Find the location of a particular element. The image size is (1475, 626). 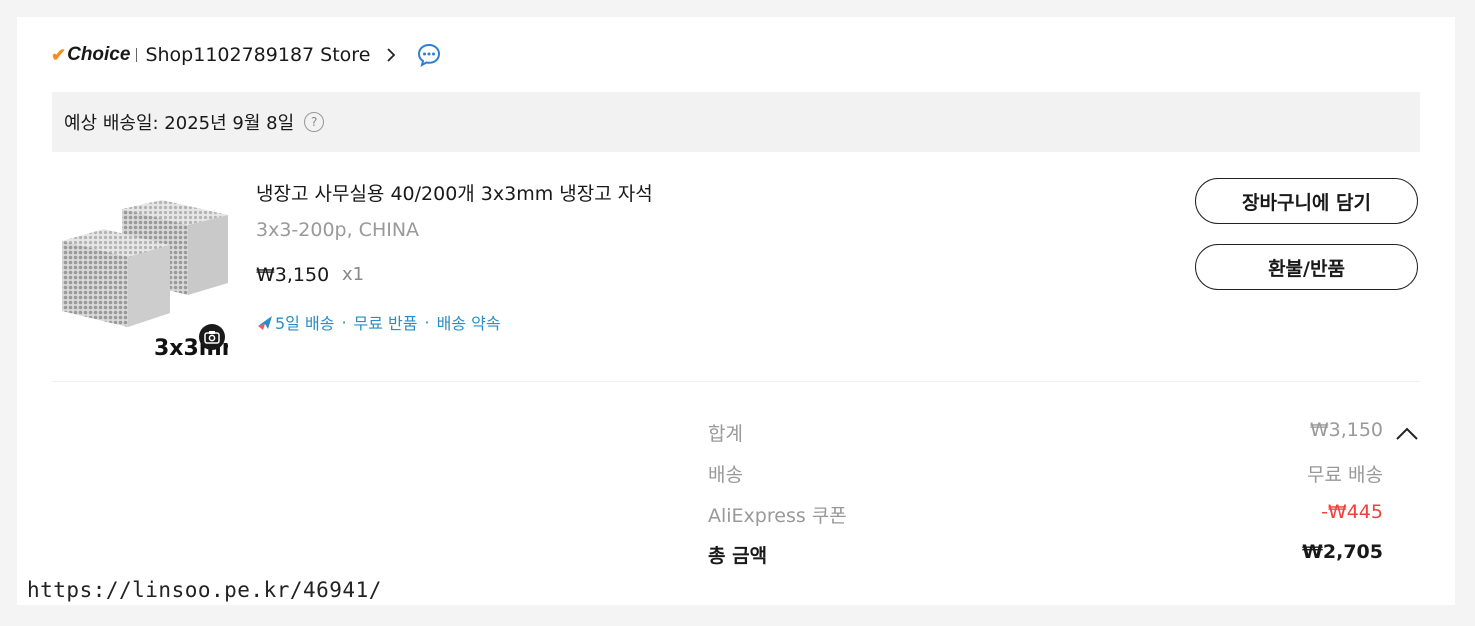

badge-delivery-days: 5일 배송 is located at coordinates (305, 323).